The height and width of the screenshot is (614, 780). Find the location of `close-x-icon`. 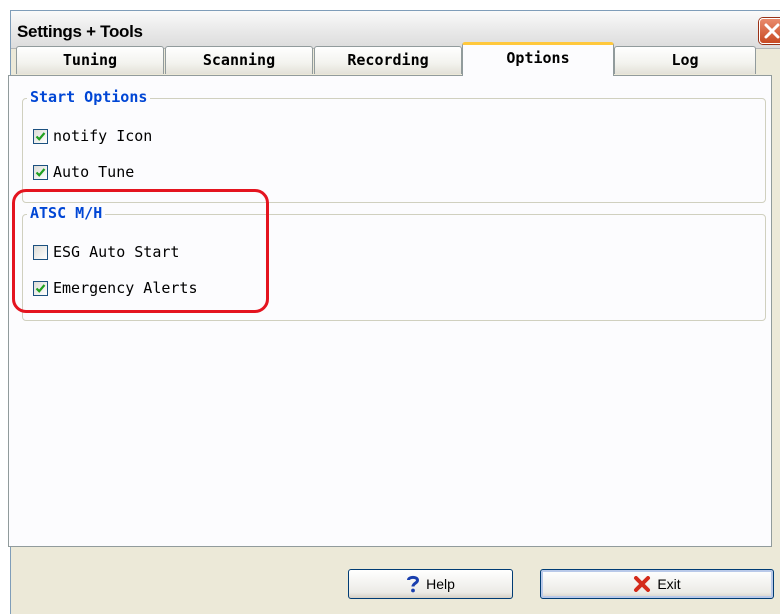

close-x-icon is located at coordinates (642, 584).